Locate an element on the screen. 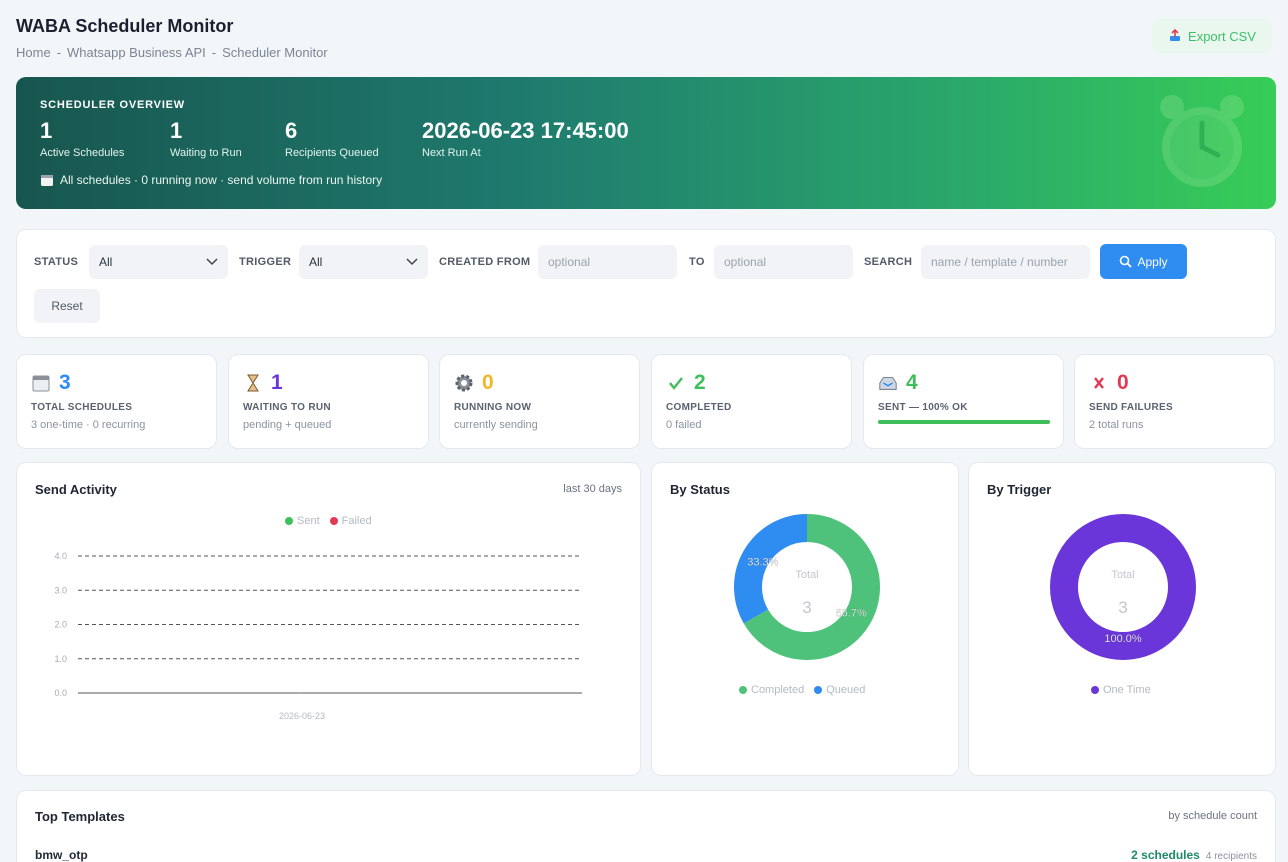 This screenshot has width=1288, height=862. stat-label: Next Run At is located at coordinates (451, 153).